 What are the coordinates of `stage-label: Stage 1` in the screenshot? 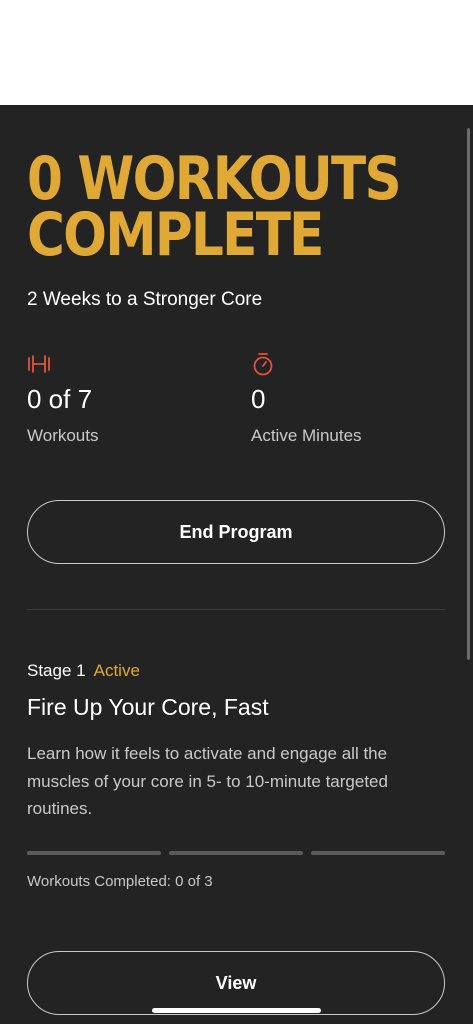 It's located at (56, 670).